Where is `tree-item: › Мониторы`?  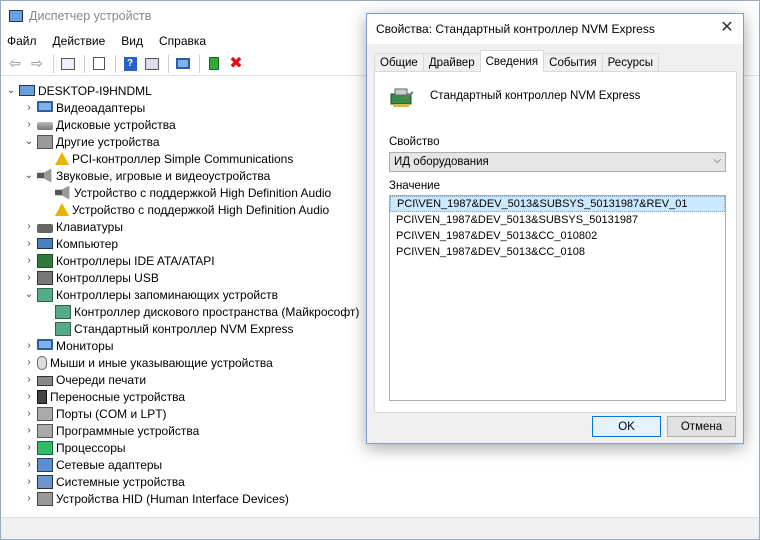 tree-item: › Мониторы is located at coordinates (68, 345).